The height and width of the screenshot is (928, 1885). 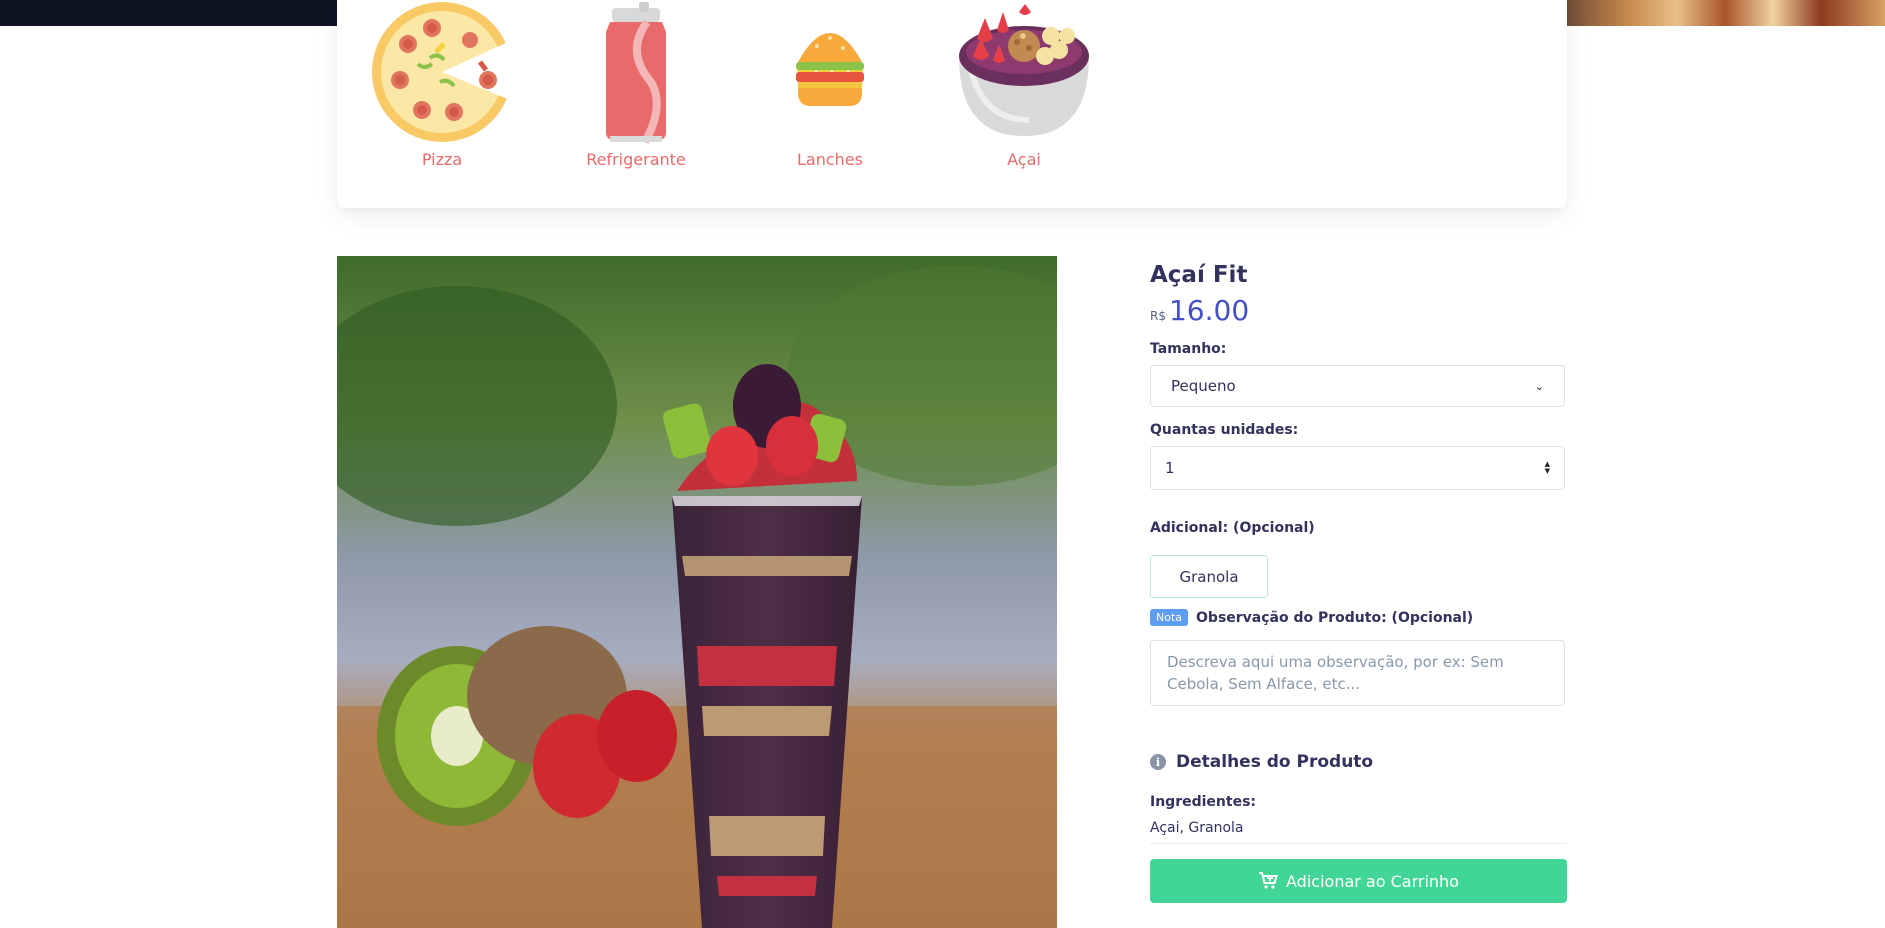 What do you see at coordinates (1188, 349) in the screenshot?
I see `size-label: Tamanho:` at bounding box center [1188, 349].